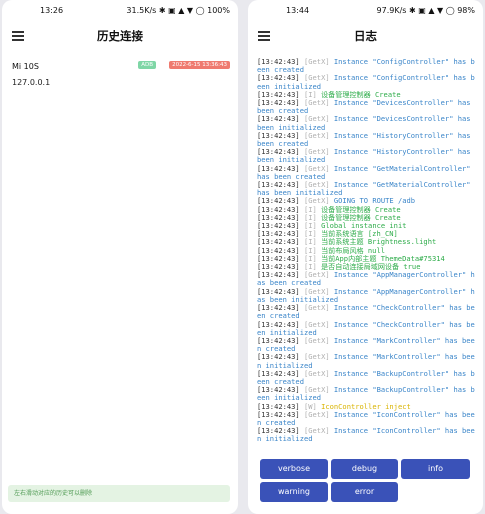  Describe the element at coordinates (298, 10) in the screenshot. I see `status-time: 13:44` at that location.